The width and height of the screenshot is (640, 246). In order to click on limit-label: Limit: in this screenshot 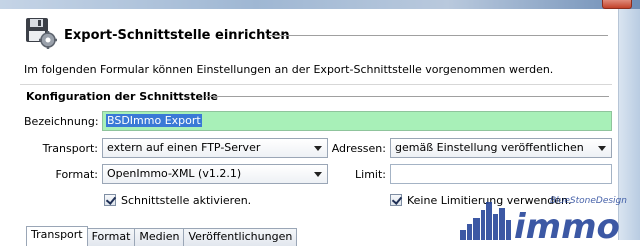, I will do `click(370, 174)`.